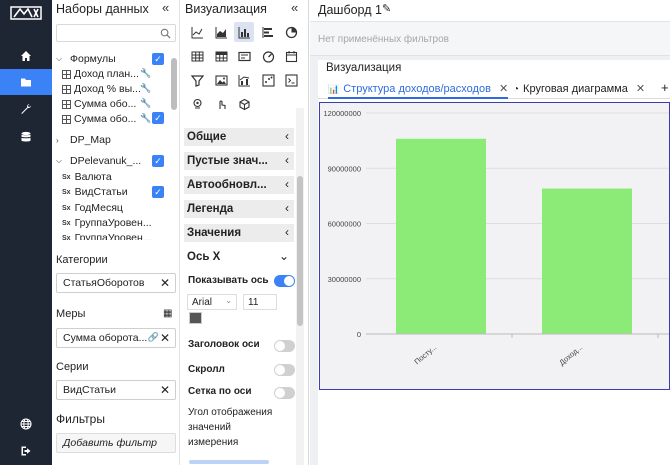 Image resolution: width=670 pixels, height=465 pixels. Describe the element at coordinates (284, 393) in the screenshot. I see `grid-toggle` at that location.